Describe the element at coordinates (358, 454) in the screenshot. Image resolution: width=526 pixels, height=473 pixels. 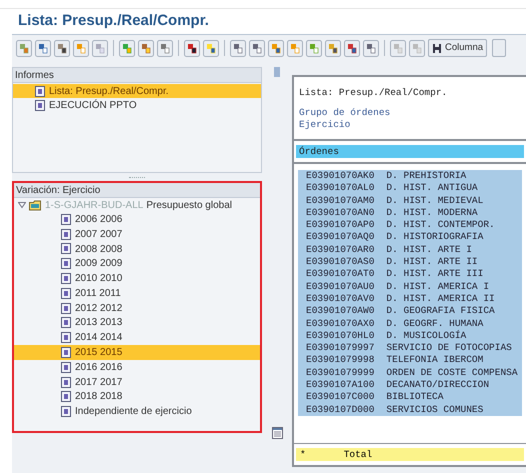
I see `total-label: Total` at that location.